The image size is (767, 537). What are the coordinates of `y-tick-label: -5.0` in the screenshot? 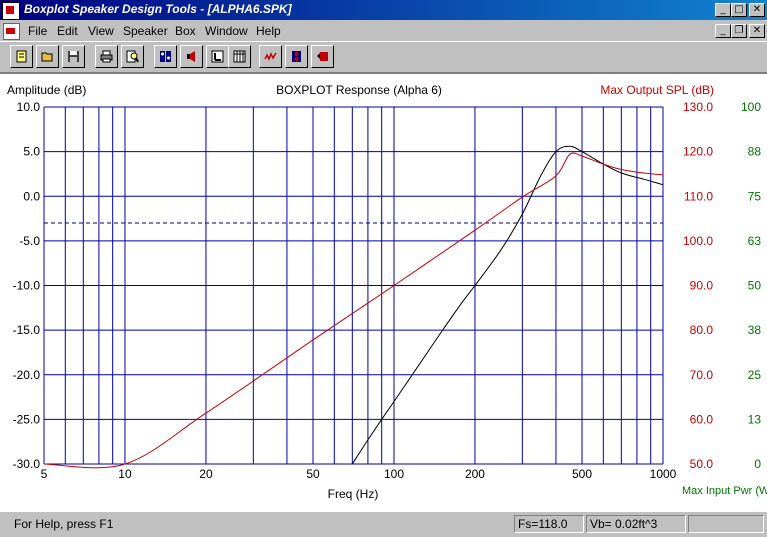 It's located at (29, 241).